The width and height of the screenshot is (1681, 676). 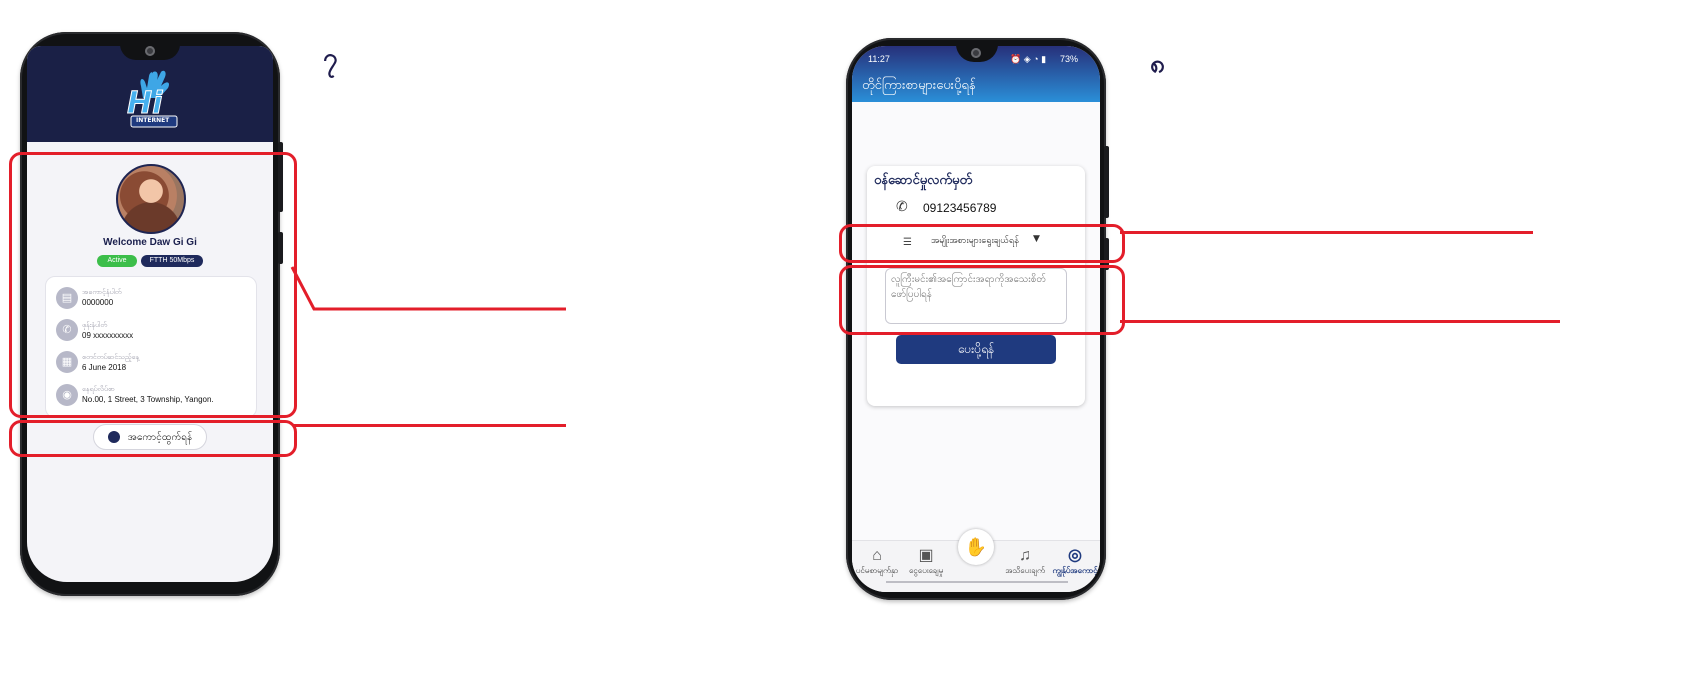 What do you see at coordinates (879, 59) in the screenshot?
I see `status-time: 11:27` at bounding box center [879, 59].